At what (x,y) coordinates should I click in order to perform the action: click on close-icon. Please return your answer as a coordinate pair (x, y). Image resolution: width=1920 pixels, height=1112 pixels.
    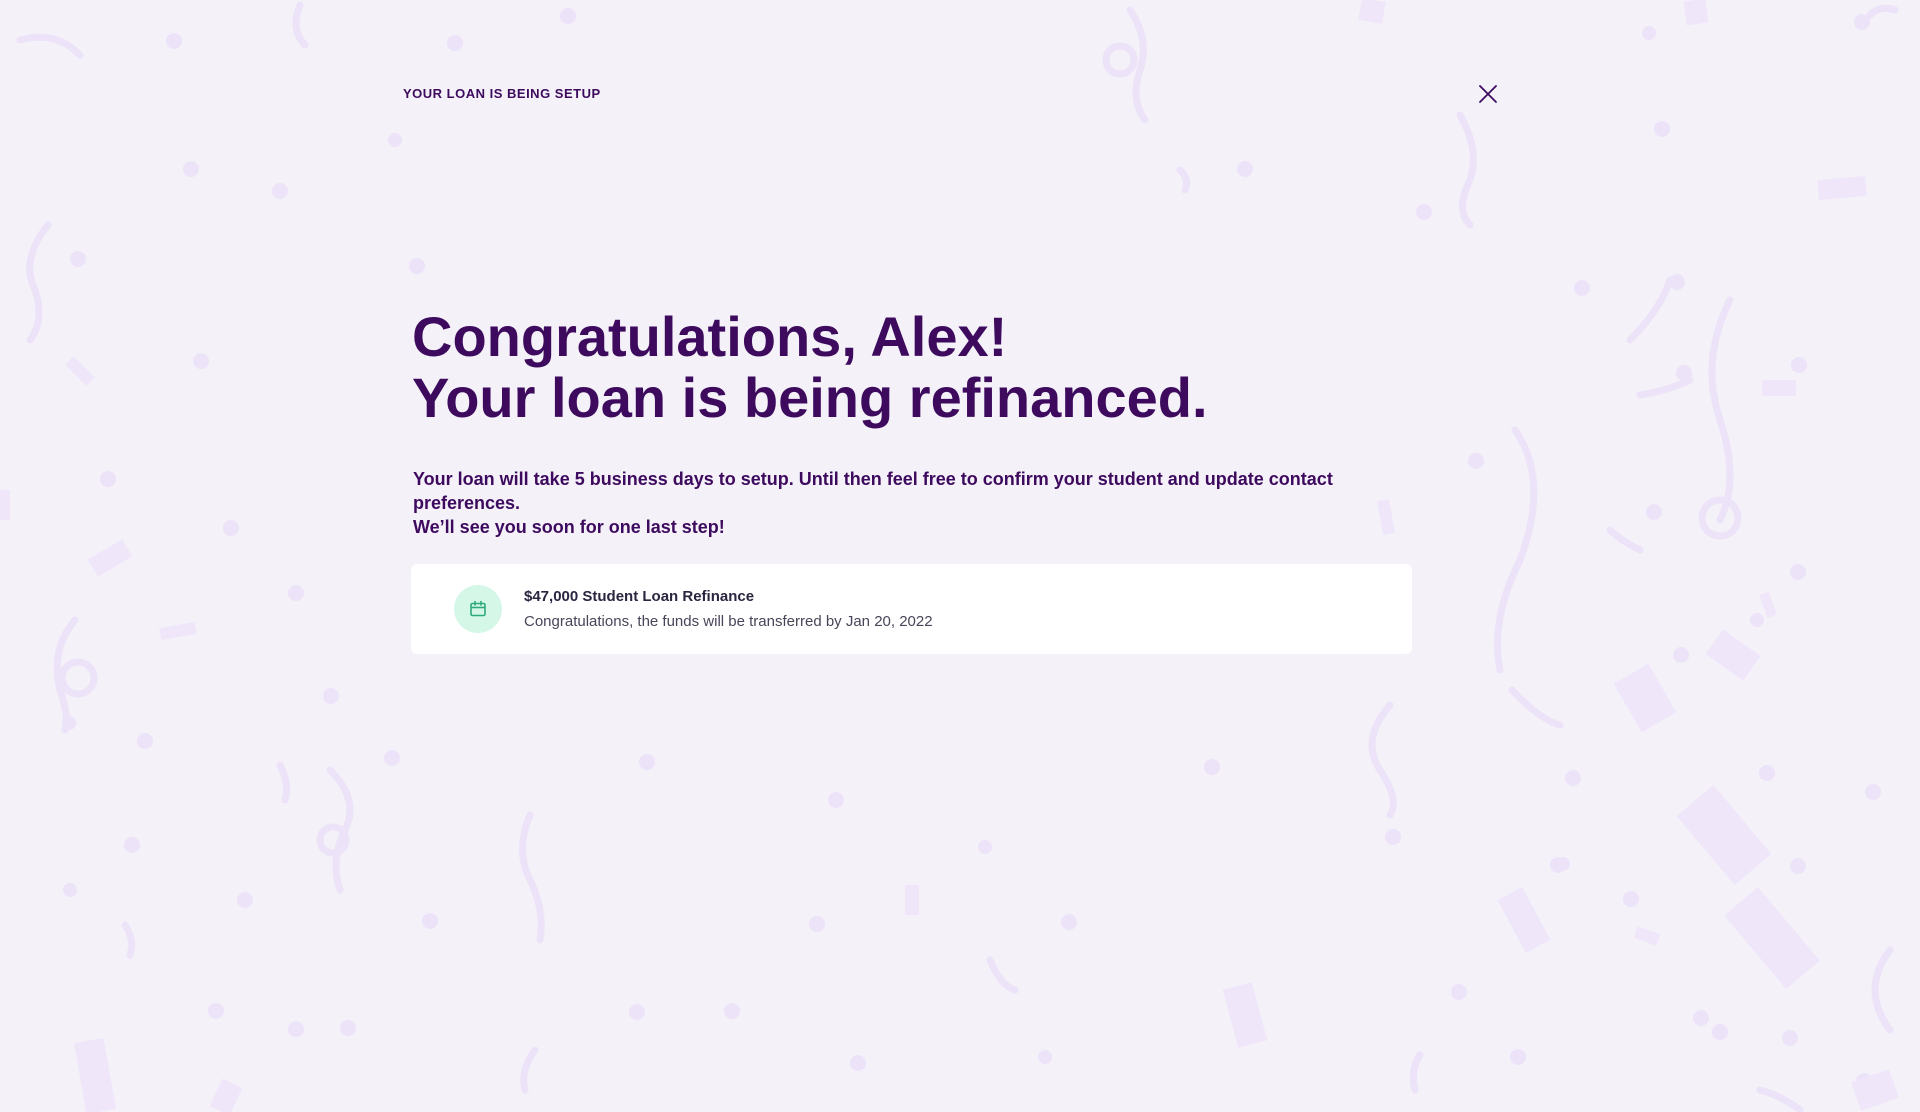
    Looking at the image, I should click on (1488, 94).